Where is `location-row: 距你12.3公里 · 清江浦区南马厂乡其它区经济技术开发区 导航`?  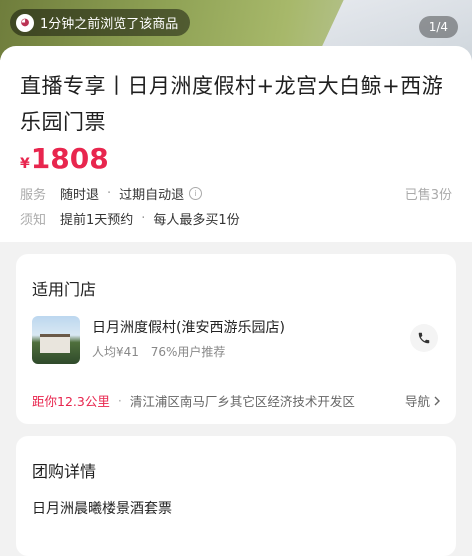
location-row: 距你12.3公里 · 清江浦区南马厂乡其它区经济技术开发区 导航 is located at coordinates (237, 400).